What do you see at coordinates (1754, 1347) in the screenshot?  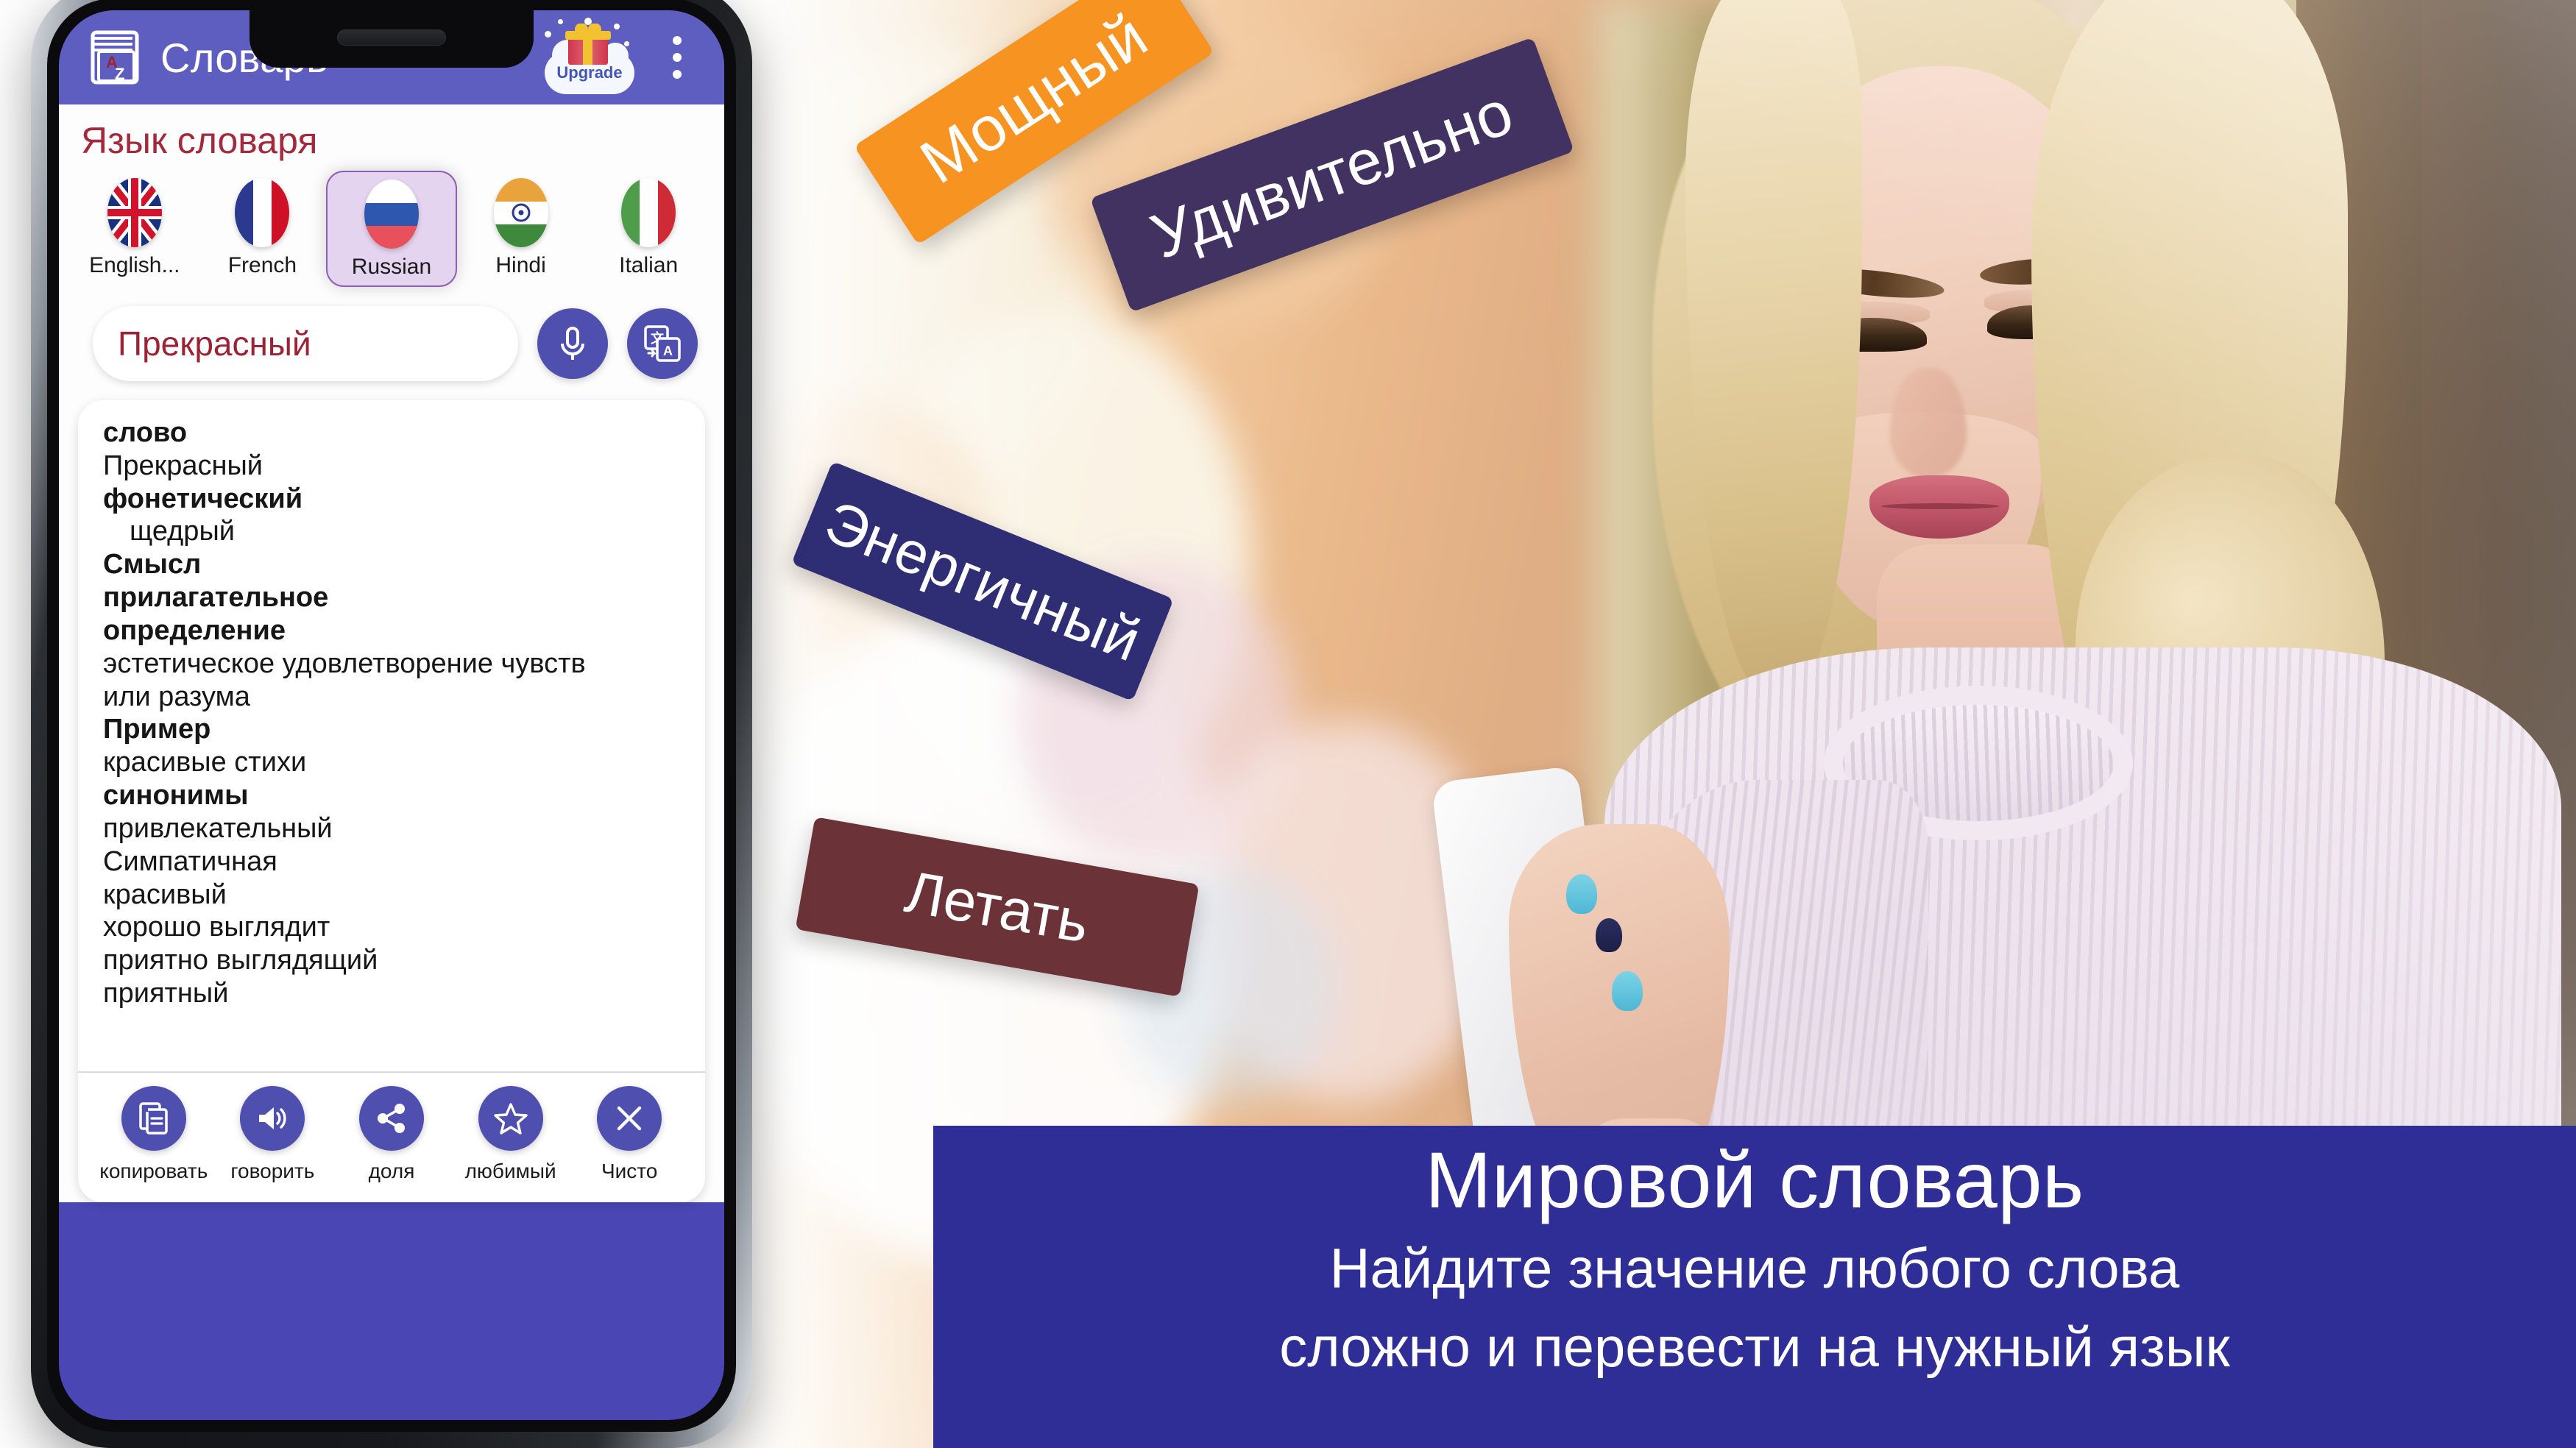 I see `promo-banner-subtitle-line2: сложно и перевести на нужный язык` at bounding box center [1754, 1347].